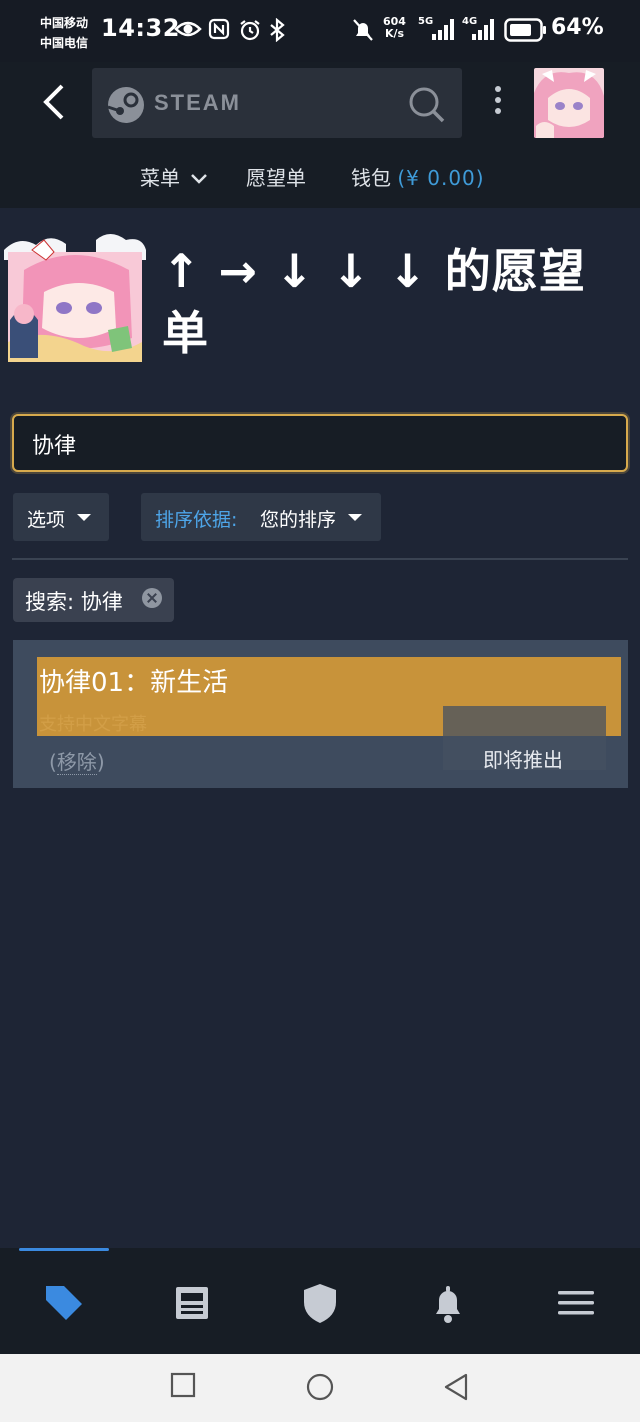 The width and height of the screenshot is (640, 1422). I want to click on active-tab-indicator, so click(64, 1249).